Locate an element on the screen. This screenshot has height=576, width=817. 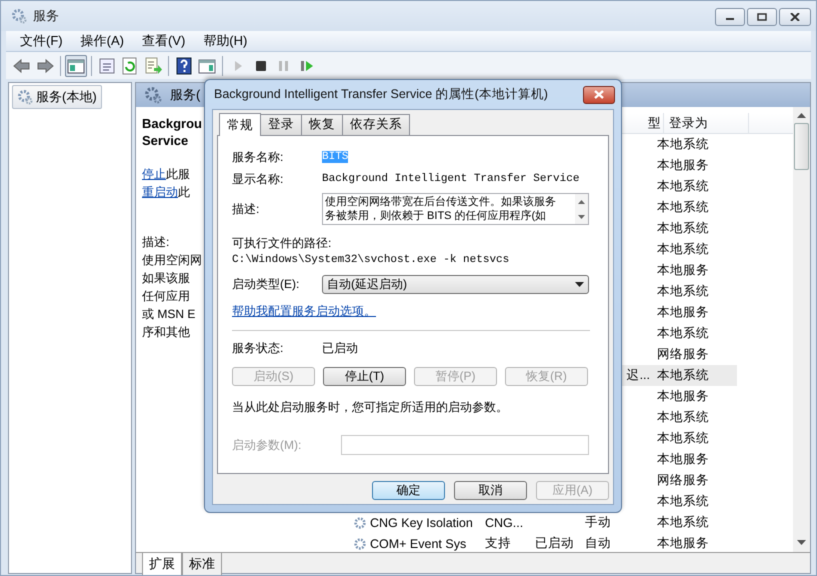
view-tab: 标准 is located at coordinates (202, 564).